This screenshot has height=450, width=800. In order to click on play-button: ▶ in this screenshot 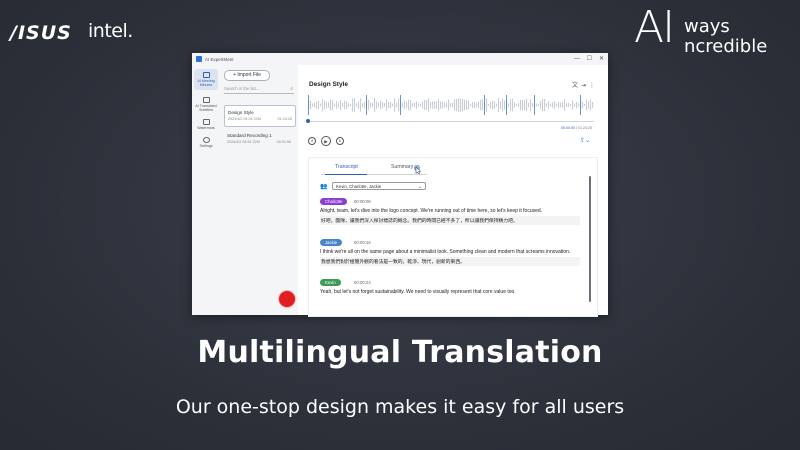, I will do `click(326, 141)`.